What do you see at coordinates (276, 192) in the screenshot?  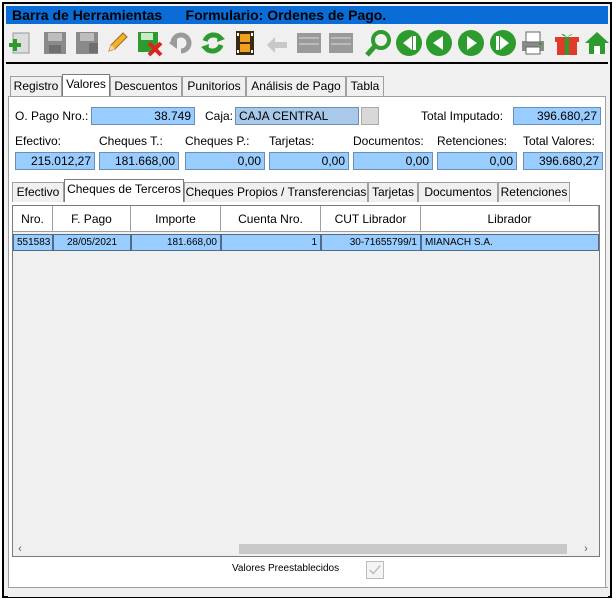 I see `tab-cheques-propios: Cheques Propios / Transferencias` at bounding box center [276, 192].